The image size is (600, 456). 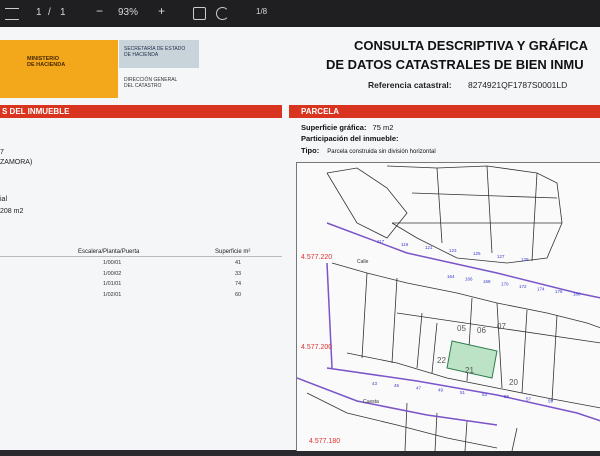 What do you see at coordinates (405, 244) in the screenshot?
I see `street-number-label: 119` at bounding box center [405, 244].